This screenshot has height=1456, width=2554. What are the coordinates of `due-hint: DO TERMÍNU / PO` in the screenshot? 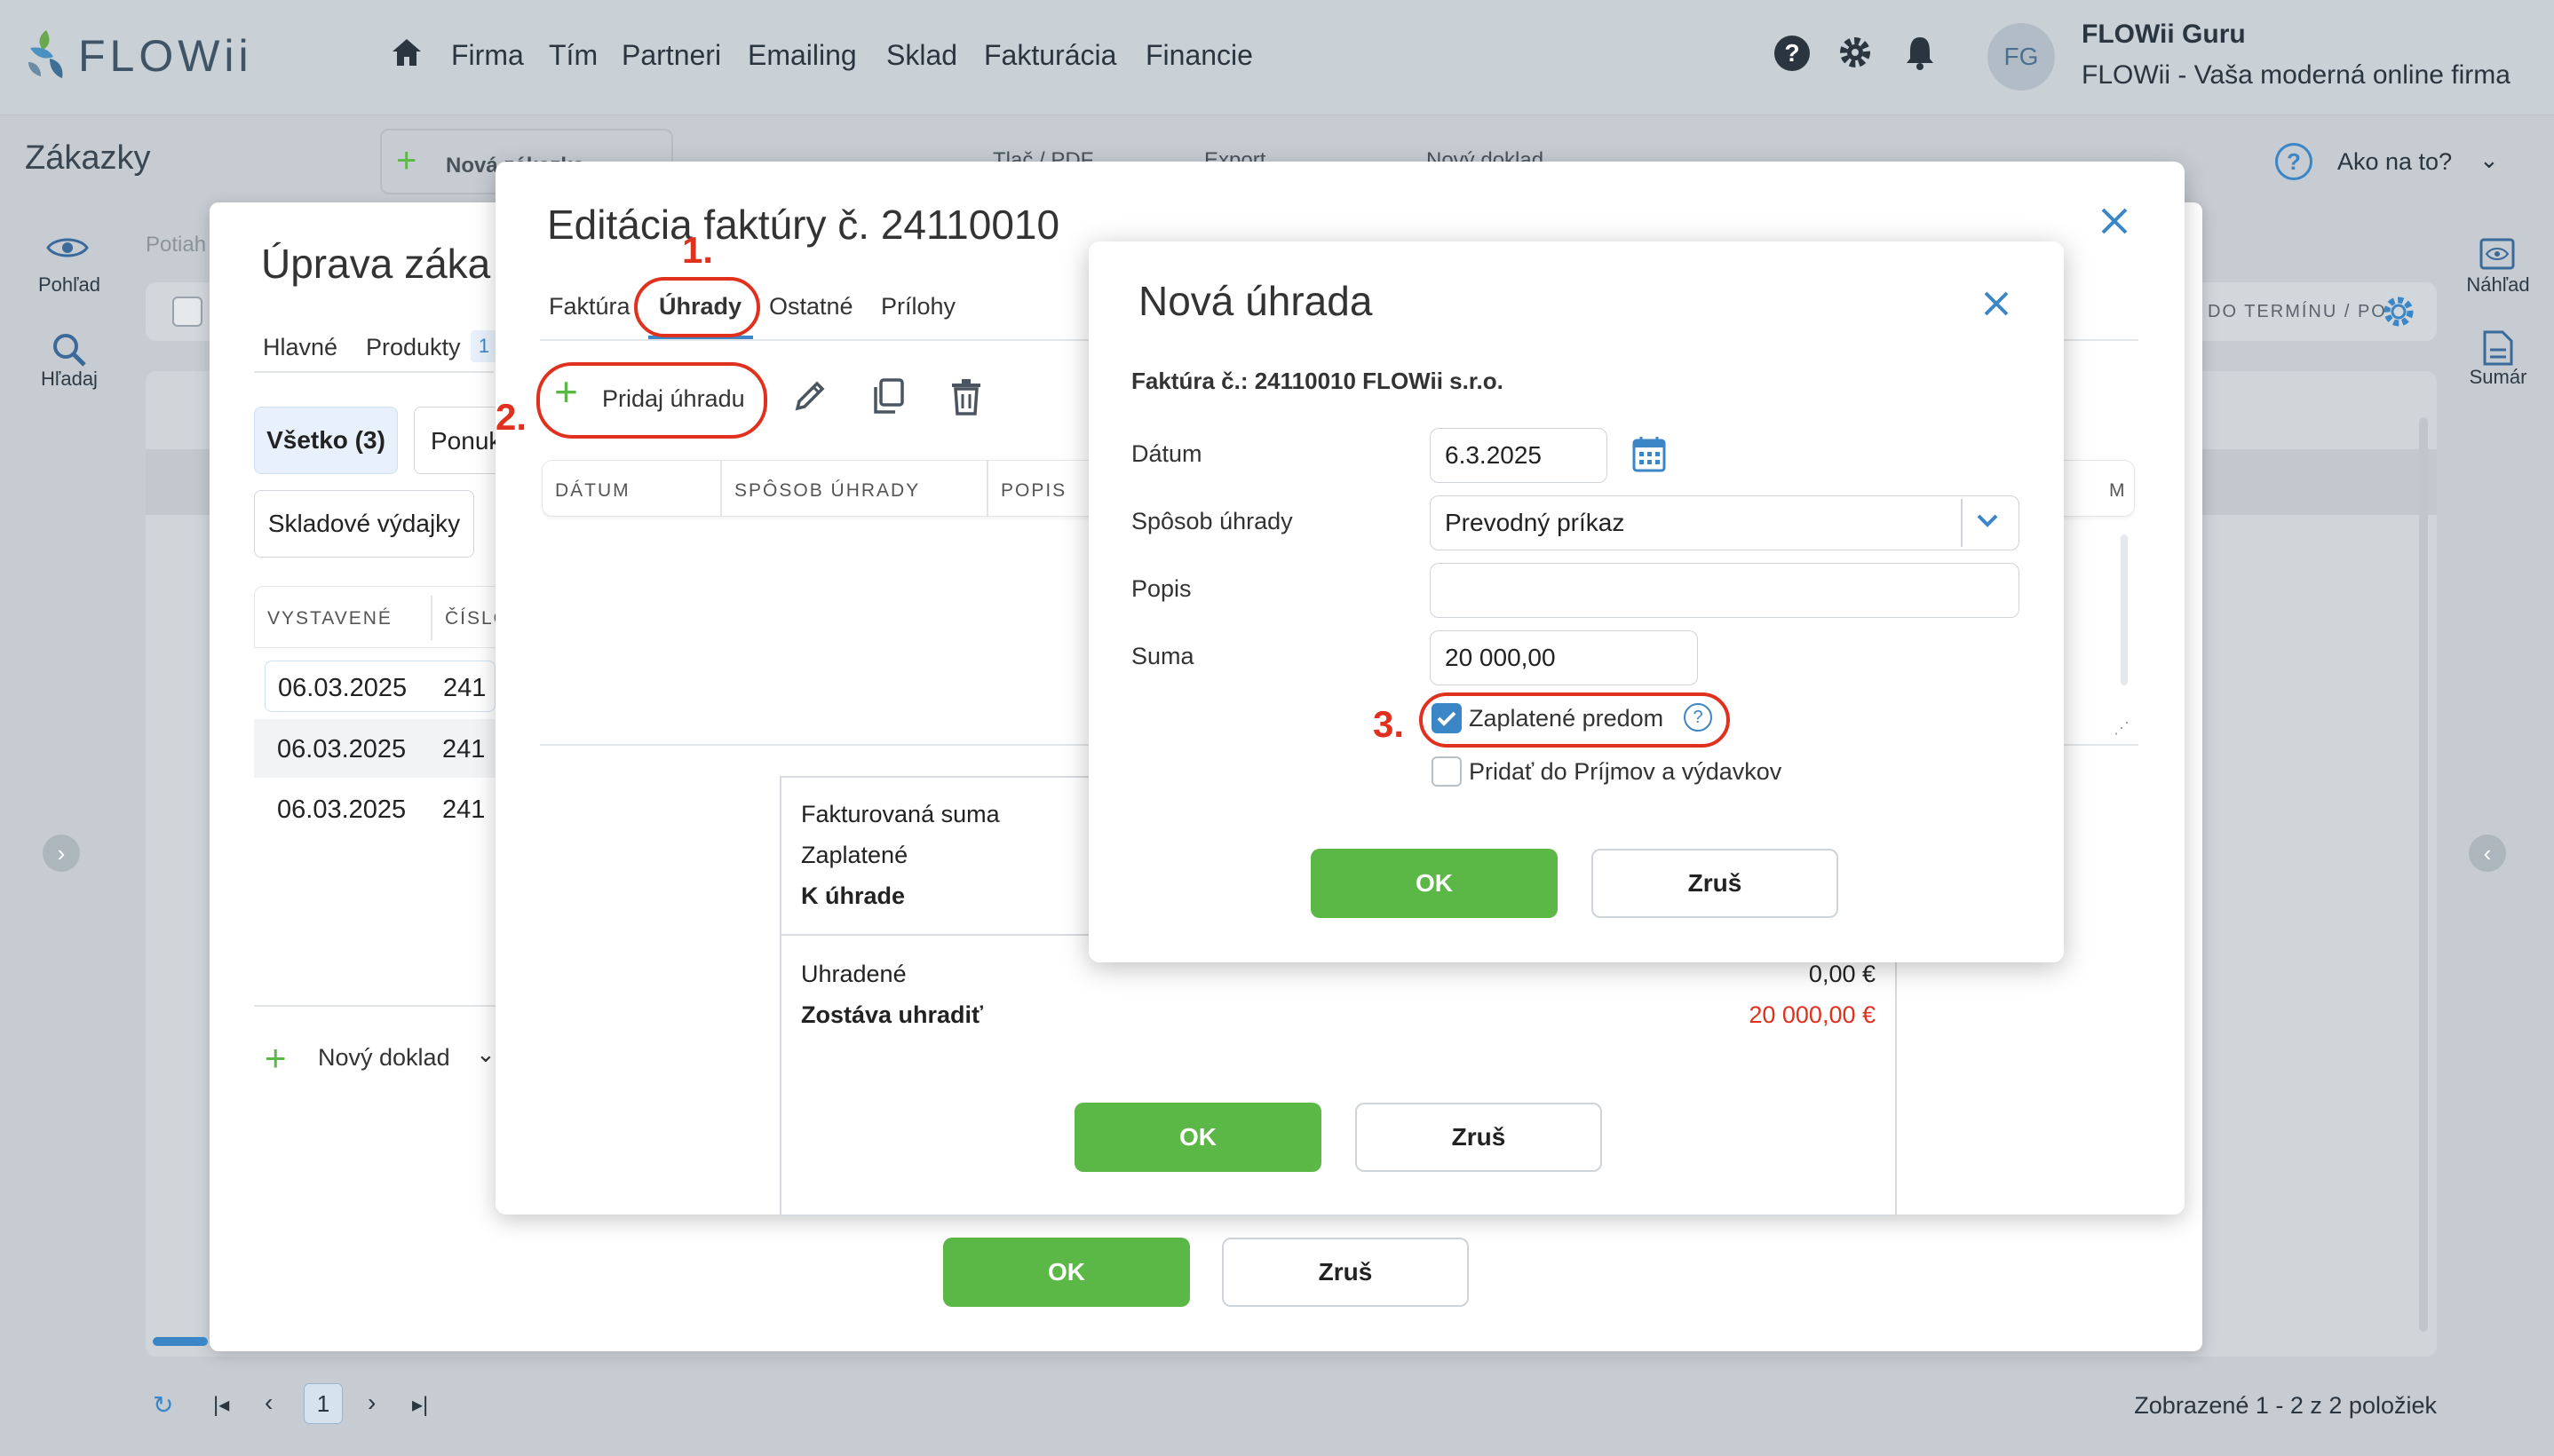 It's located at (2298, 311).